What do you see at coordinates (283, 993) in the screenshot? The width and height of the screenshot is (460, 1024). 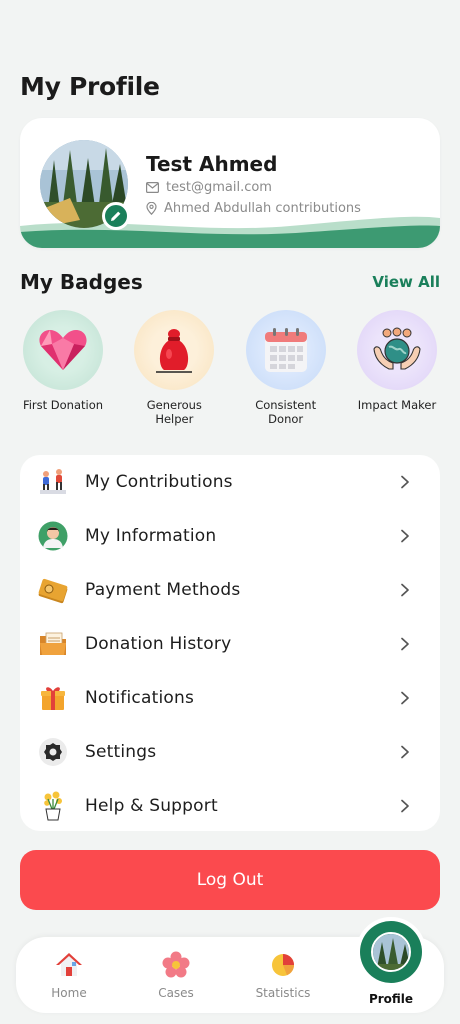 I see `nav-label: Statistics` at bounding box center [283, 993].